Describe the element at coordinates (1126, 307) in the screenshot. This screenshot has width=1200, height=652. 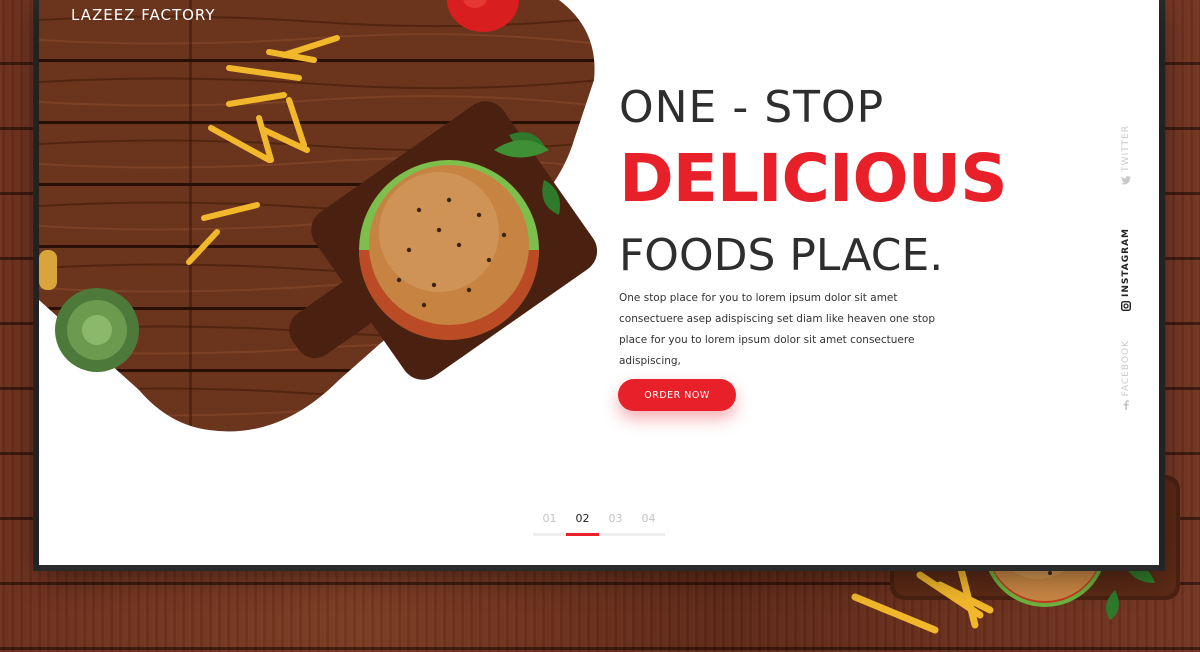
I see `instagram-icon` at that location.